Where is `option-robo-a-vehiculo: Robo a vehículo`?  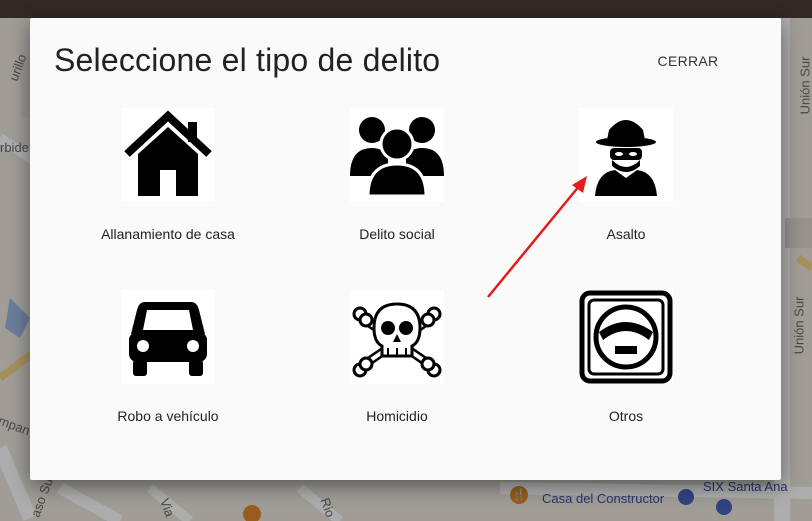 option-robo-a-vehiculo: Robo a vehículo is located at coordinates (168, 365).